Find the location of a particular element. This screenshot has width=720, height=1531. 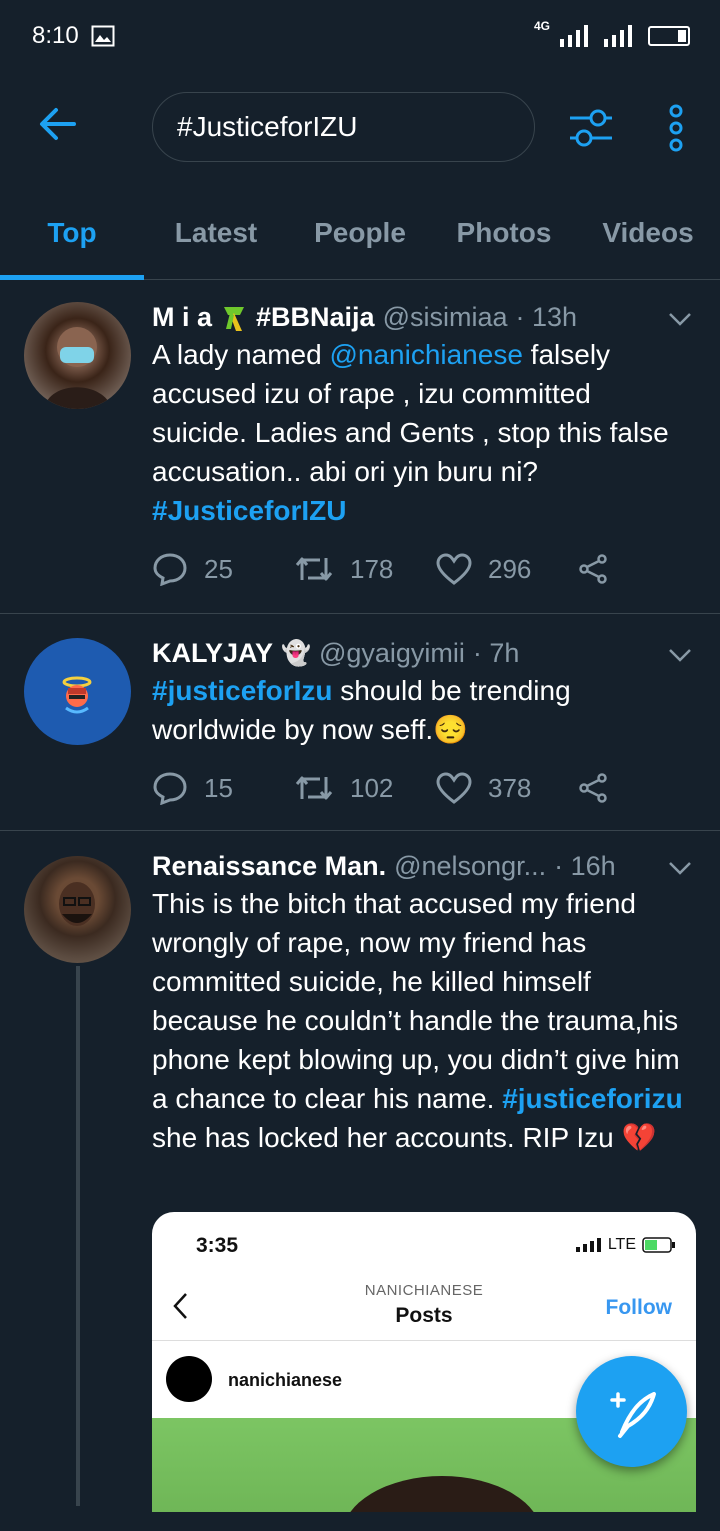

broken-heart-emoji: 💔 is located at coordinates (639, 1137).